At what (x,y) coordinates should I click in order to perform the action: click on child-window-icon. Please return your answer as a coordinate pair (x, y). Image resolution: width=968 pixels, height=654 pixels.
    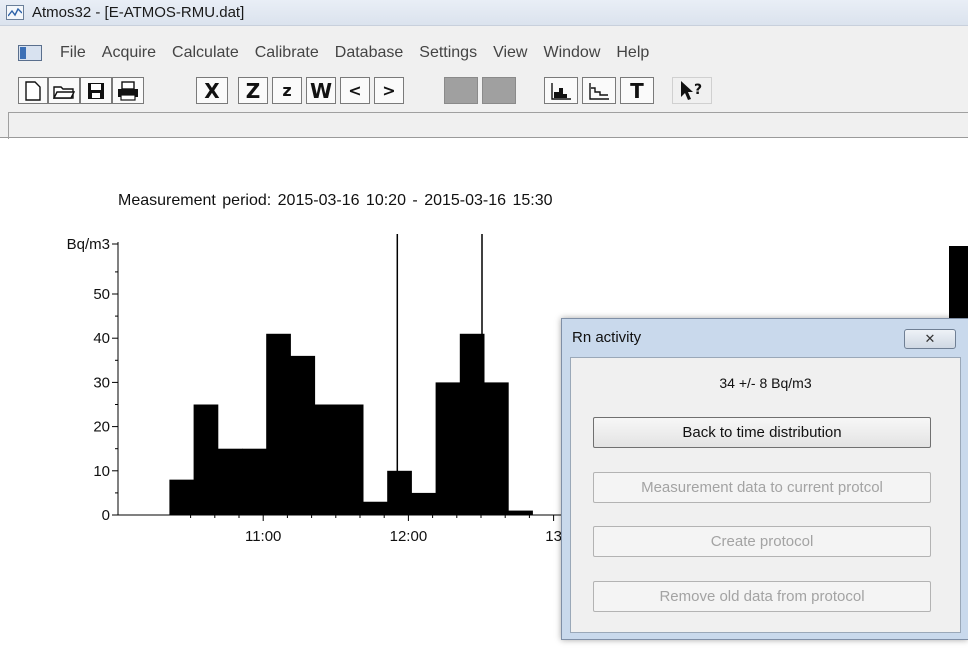
    Looking at the image, I should click on (30, 53).